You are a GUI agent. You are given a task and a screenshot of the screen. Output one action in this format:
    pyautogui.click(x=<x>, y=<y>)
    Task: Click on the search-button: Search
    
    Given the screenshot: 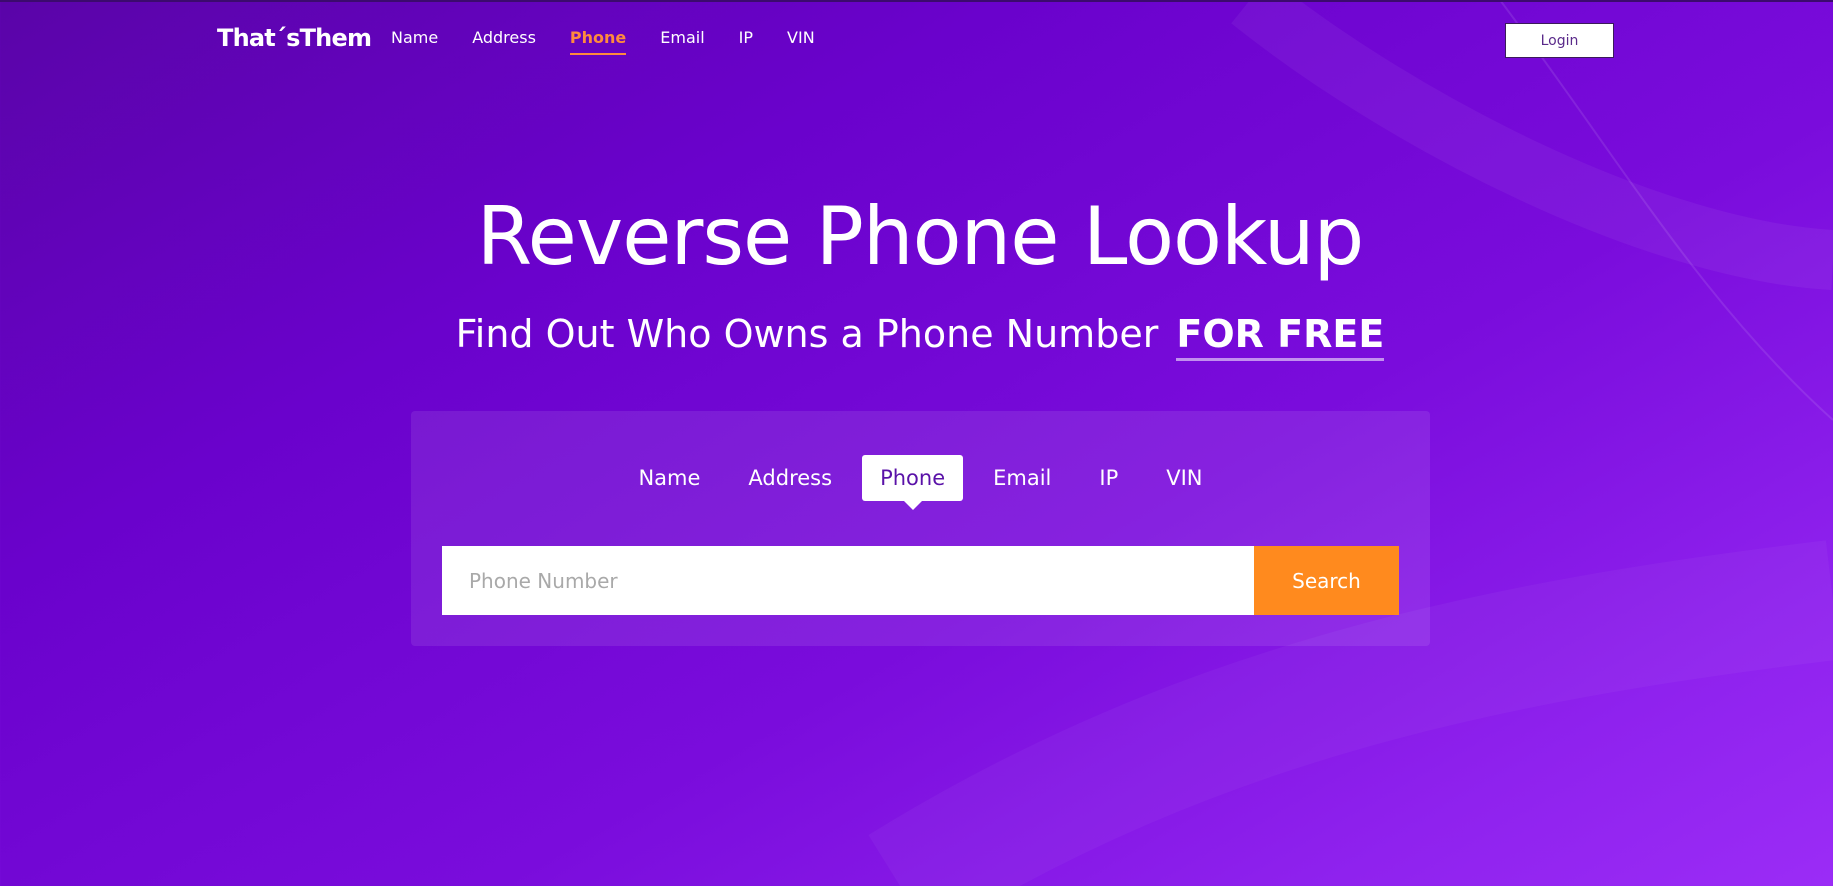 What is the action you would take?
    pyautogui.click(x=1326, y=580)
    